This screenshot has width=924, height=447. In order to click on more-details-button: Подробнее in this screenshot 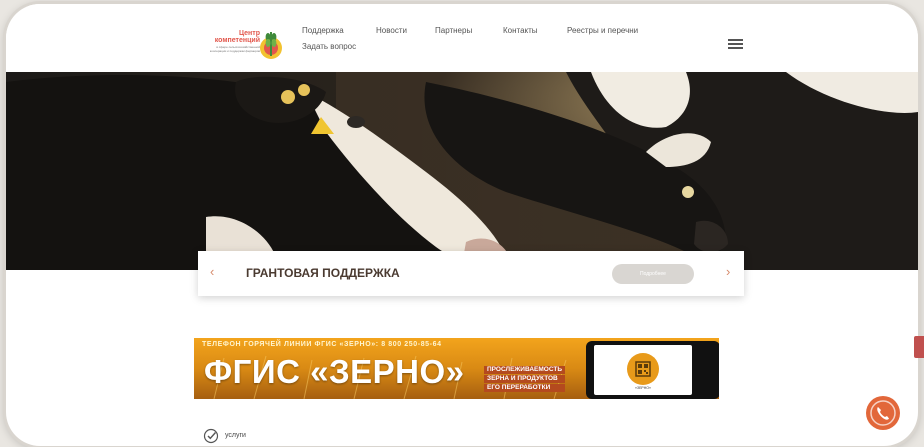, I will do `click(653, 274)`.